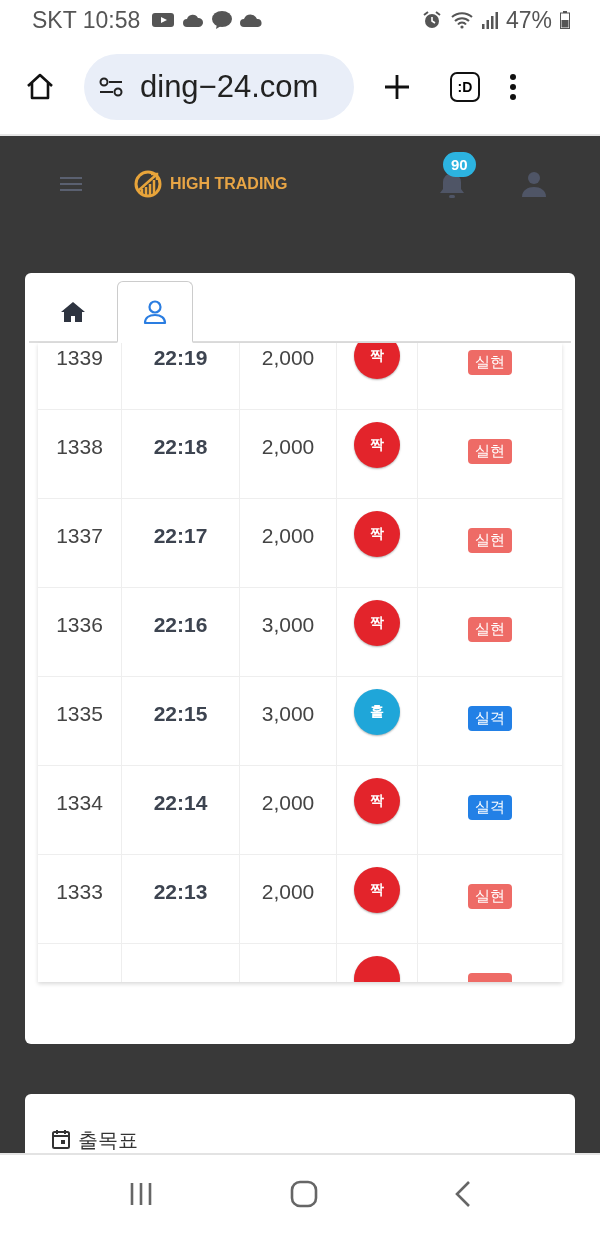  What do you see at coordinates (163, 20) in the screenshot?
I see `video-app-icon` at bounding box center [163, 20].